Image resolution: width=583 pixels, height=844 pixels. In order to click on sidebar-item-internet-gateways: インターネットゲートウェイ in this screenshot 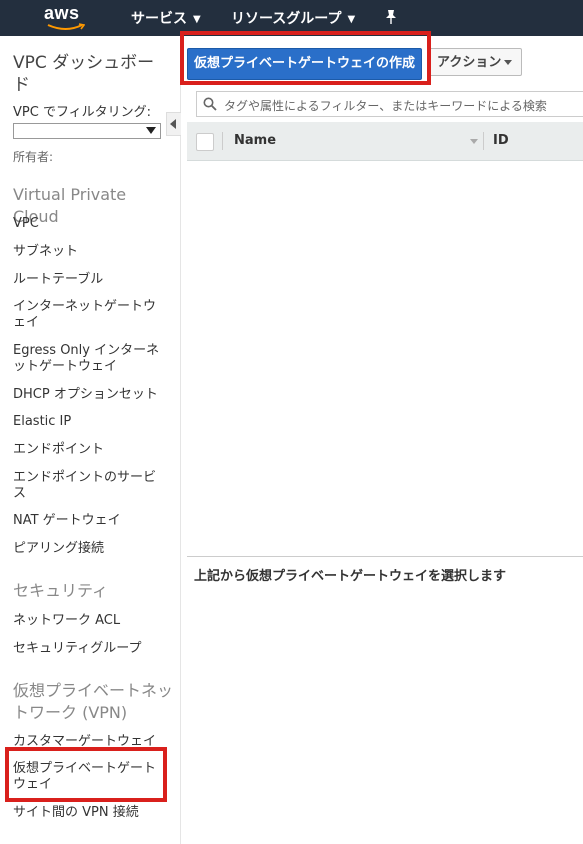, I will do `click(89, 315)`.